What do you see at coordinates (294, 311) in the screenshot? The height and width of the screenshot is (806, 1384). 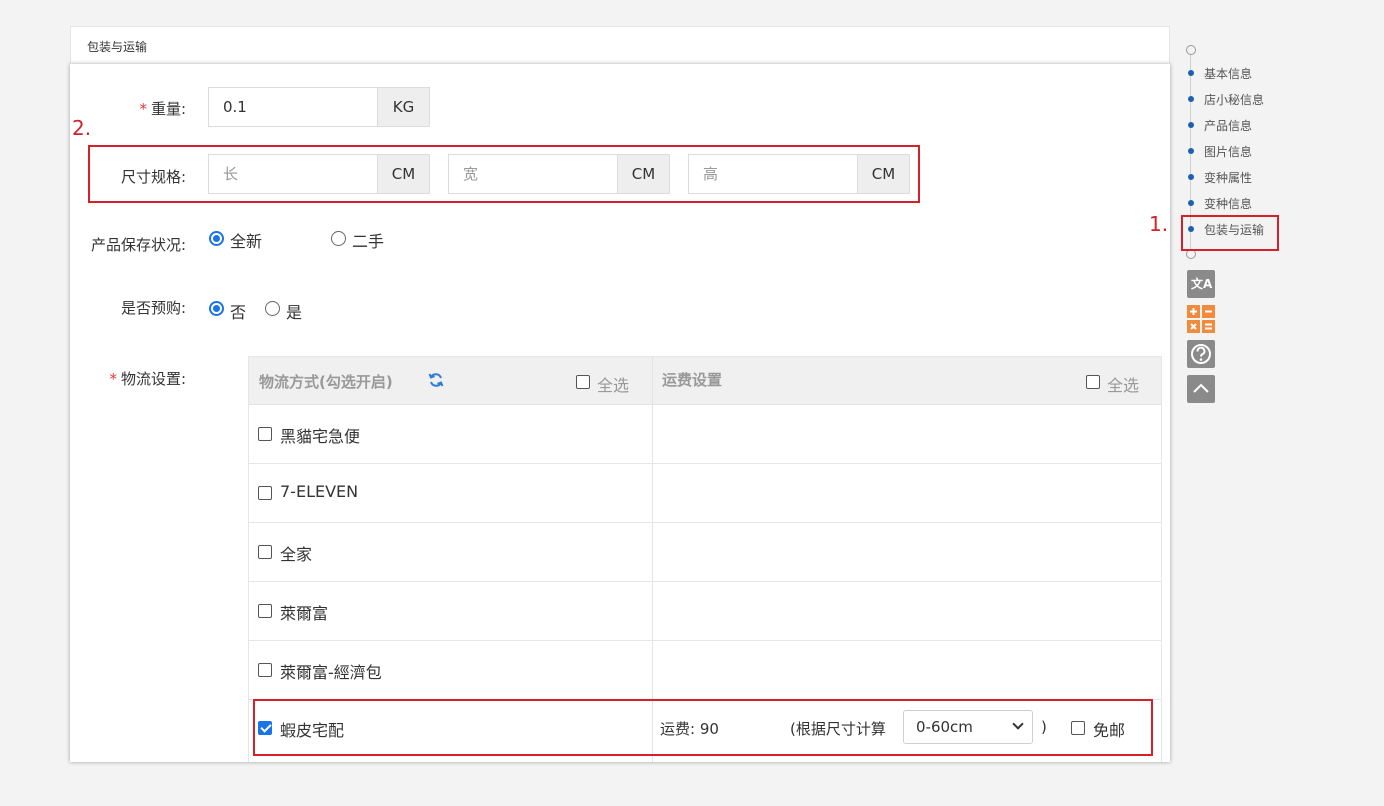 I see `preorder-yes-label: 是` at bounding box center [294, 311].